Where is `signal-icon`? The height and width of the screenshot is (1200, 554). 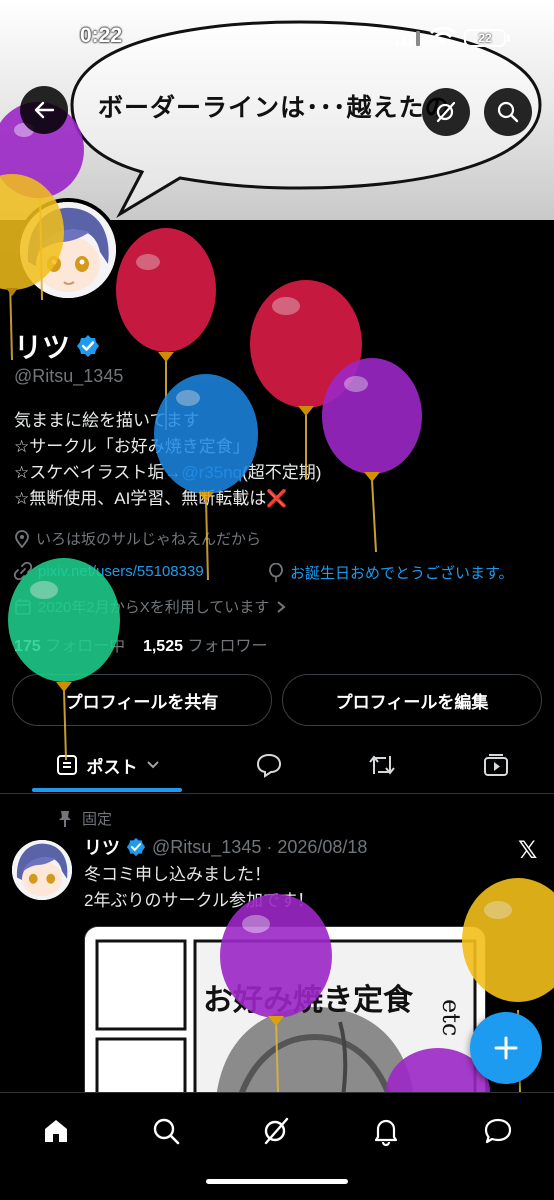 signal-icon is located at coordinates (407, 38).